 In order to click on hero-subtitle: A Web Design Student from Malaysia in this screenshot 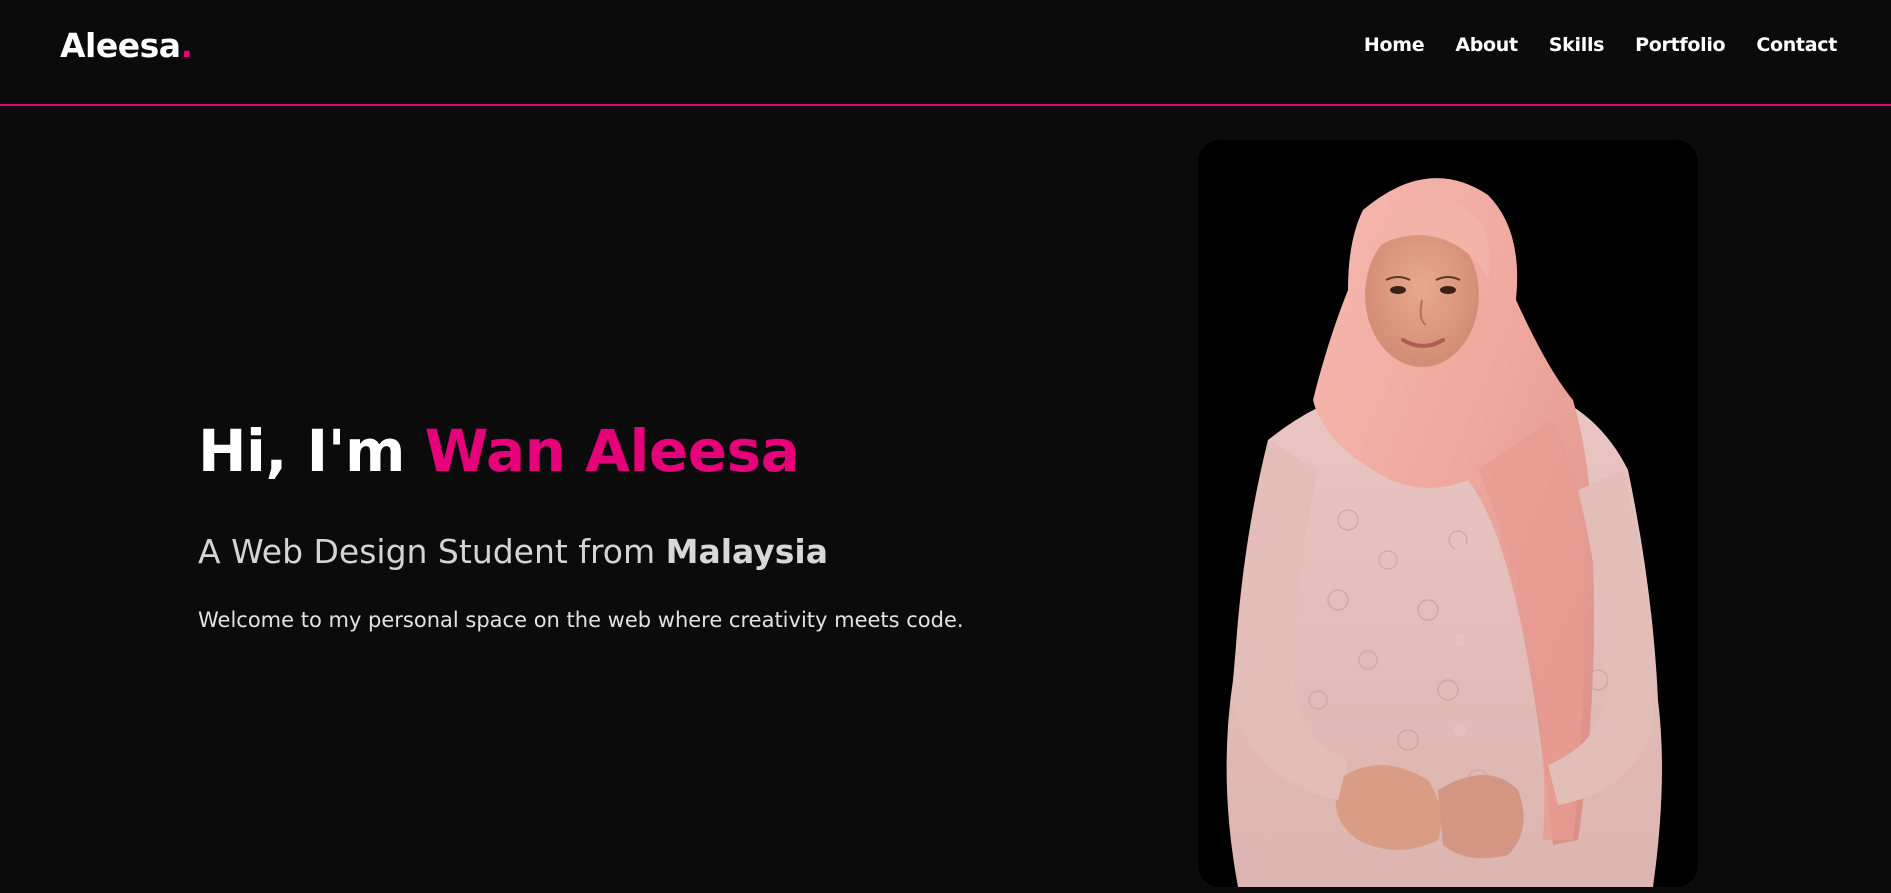, I will do `click(648, 552)`.